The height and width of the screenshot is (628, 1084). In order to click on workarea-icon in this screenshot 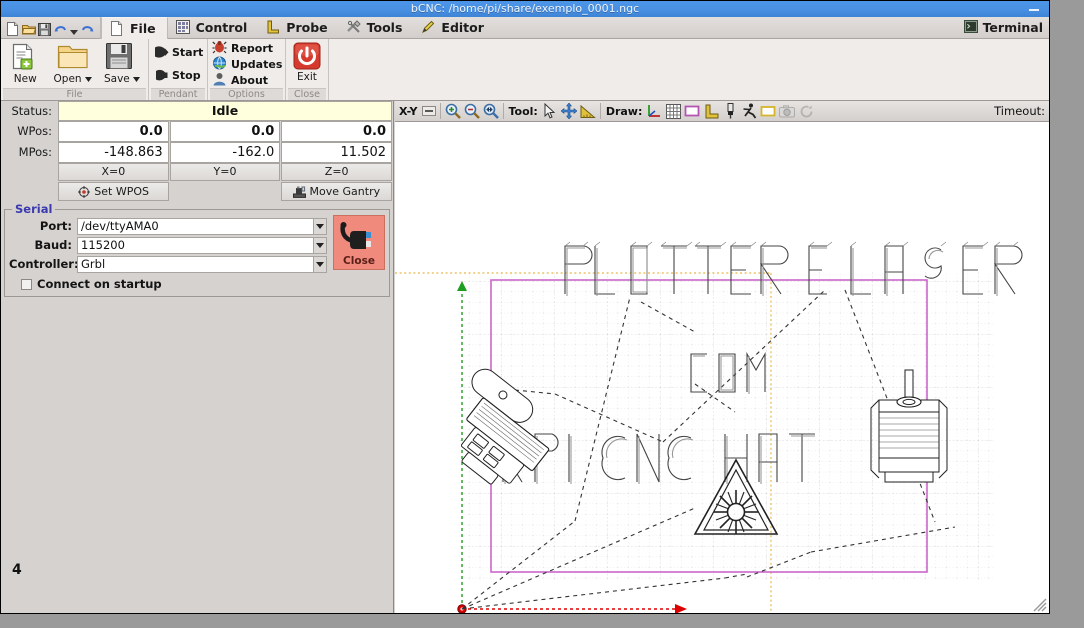, I will do `click(711, 111)`.